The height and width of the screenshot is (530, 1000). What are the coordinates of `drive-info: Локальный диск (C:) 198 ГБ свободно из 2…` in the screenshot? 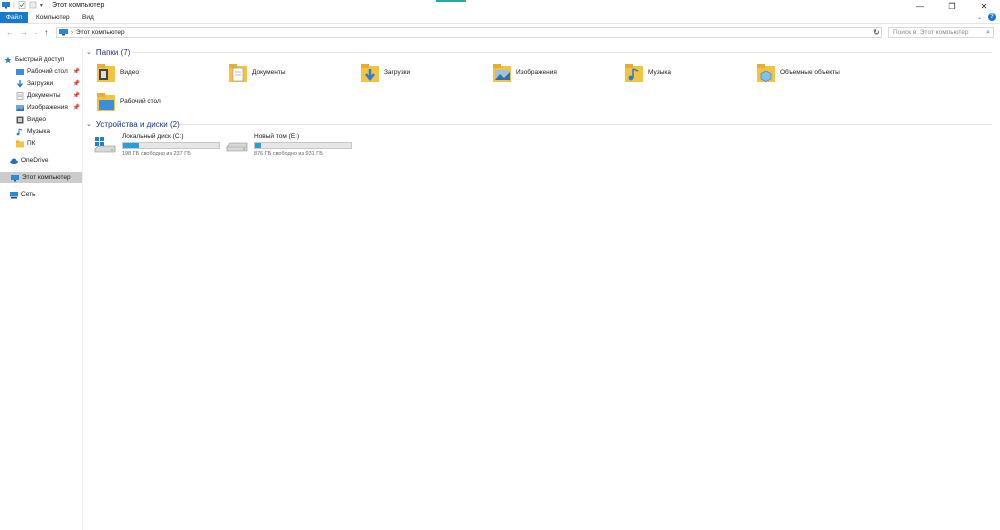 It's located at (171, 145).